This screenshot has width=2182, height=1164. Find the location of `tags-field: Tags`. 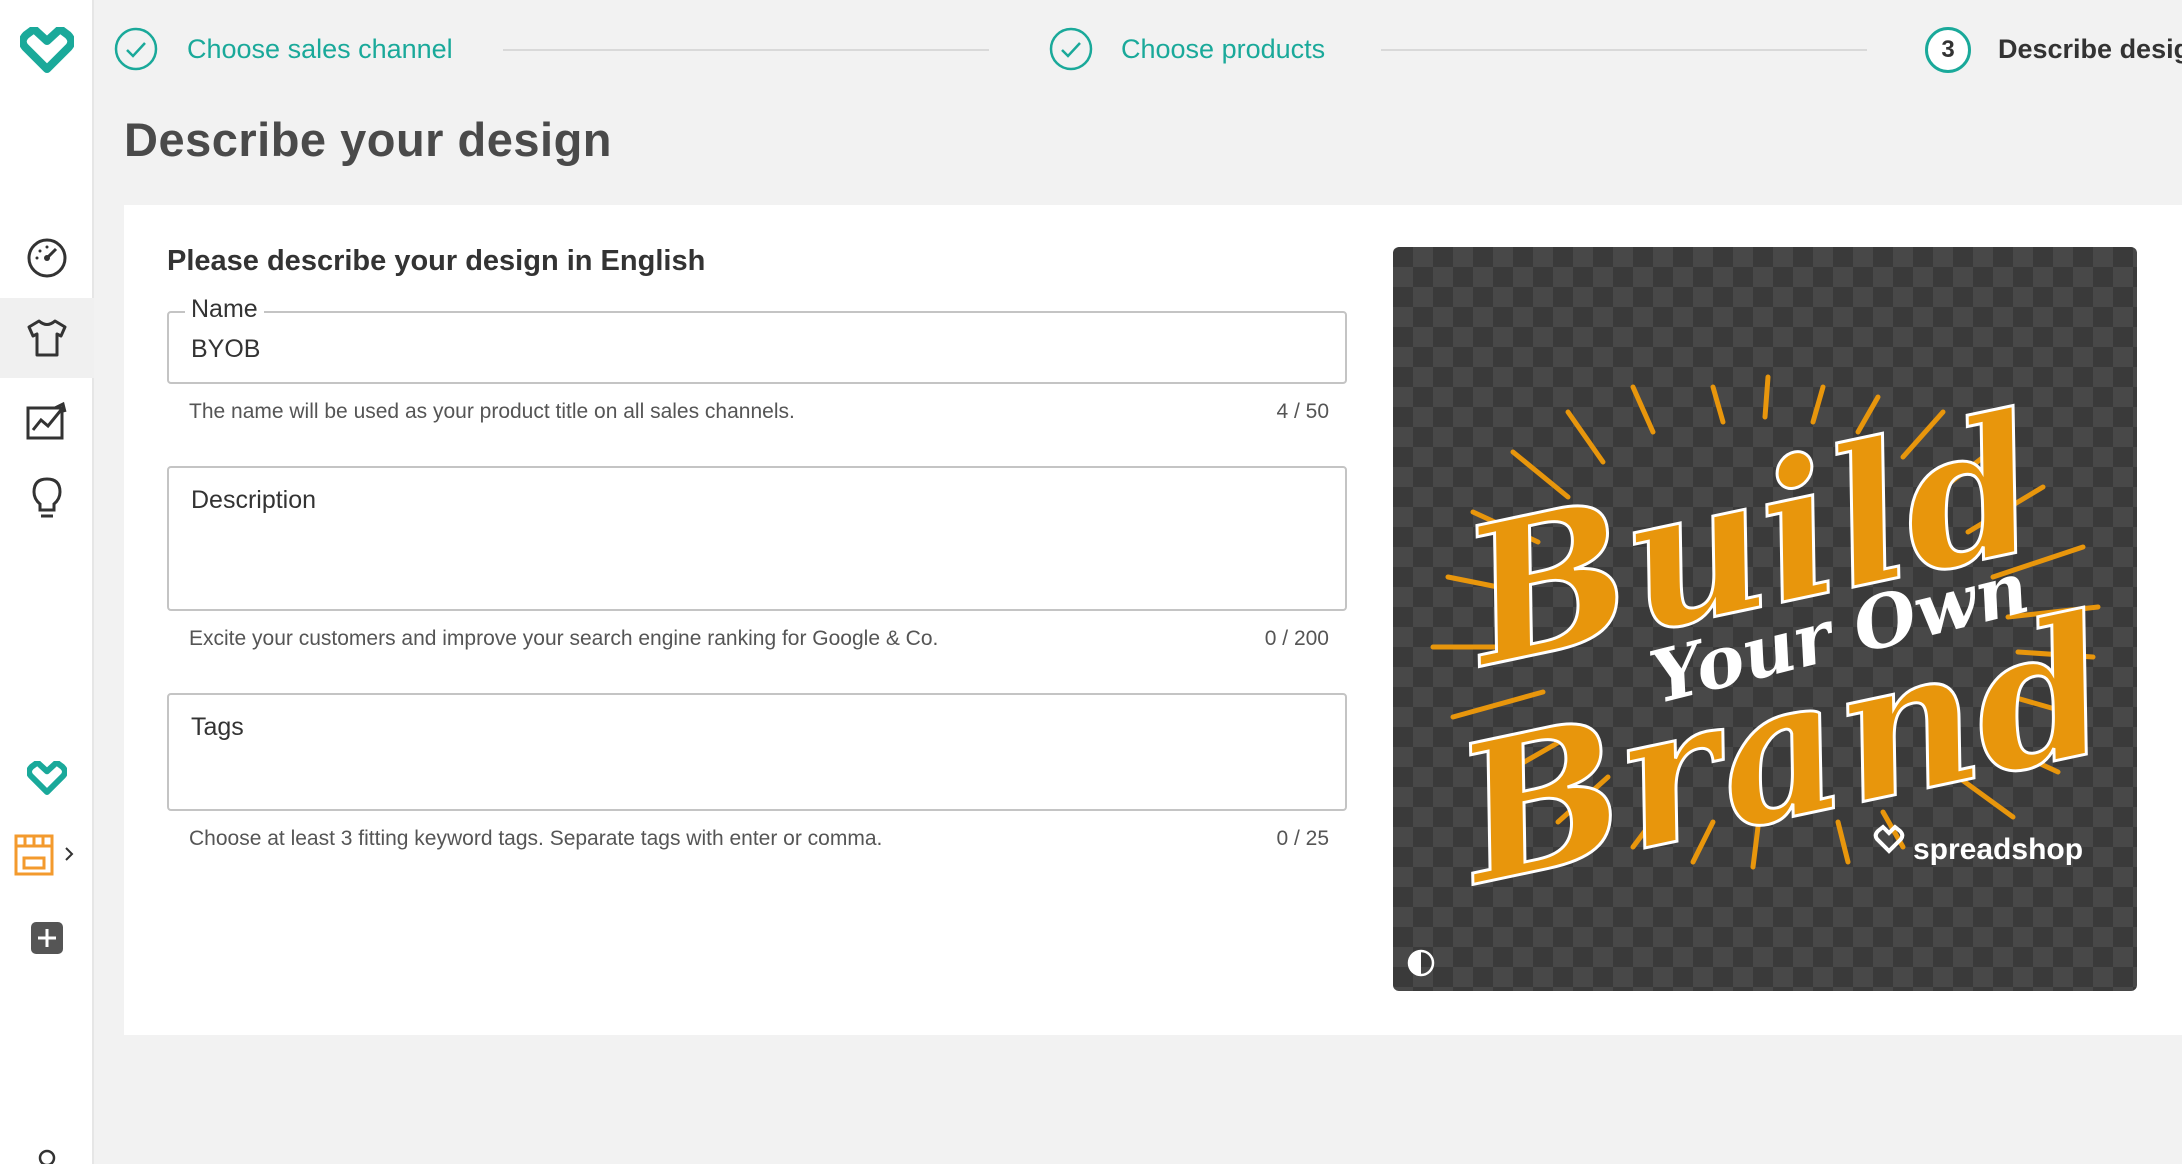

tags-field: Tags is located at coordinates (757, 752).